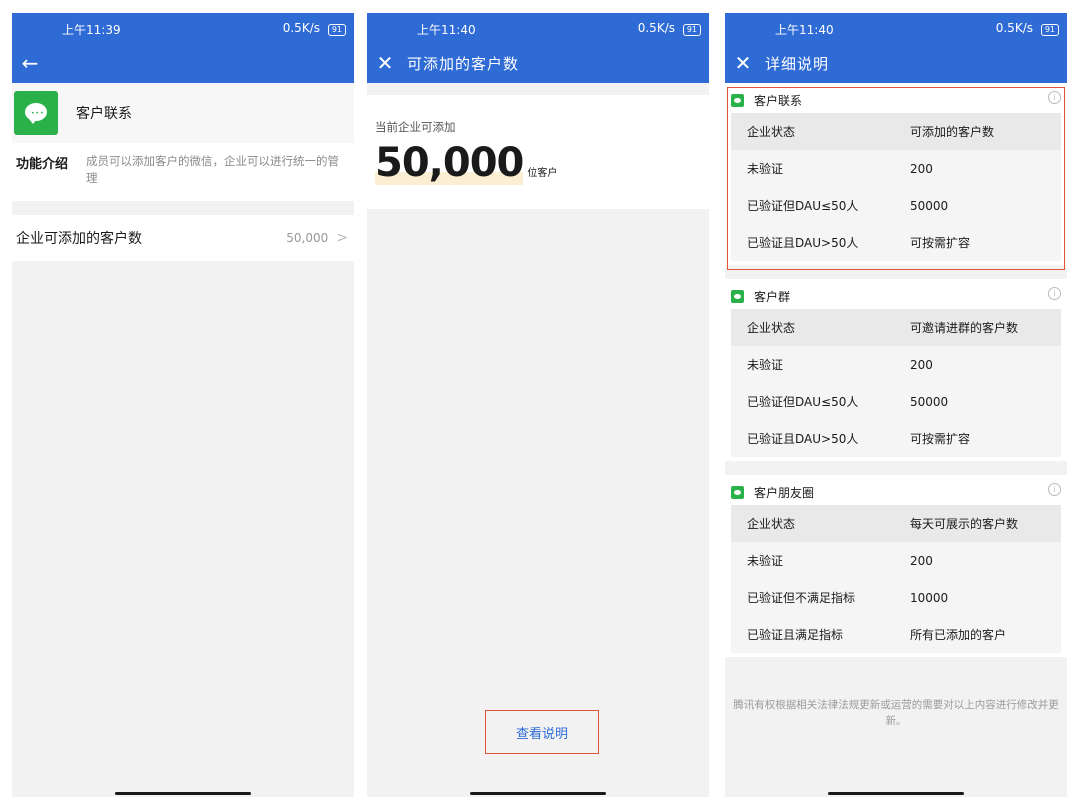 The width and height of the screenshot is (1080, 810). Describe the element at coordinates (538, 63) in the screenshot. I see `nav-bar: ✕ 可添加的客户数` at that location.